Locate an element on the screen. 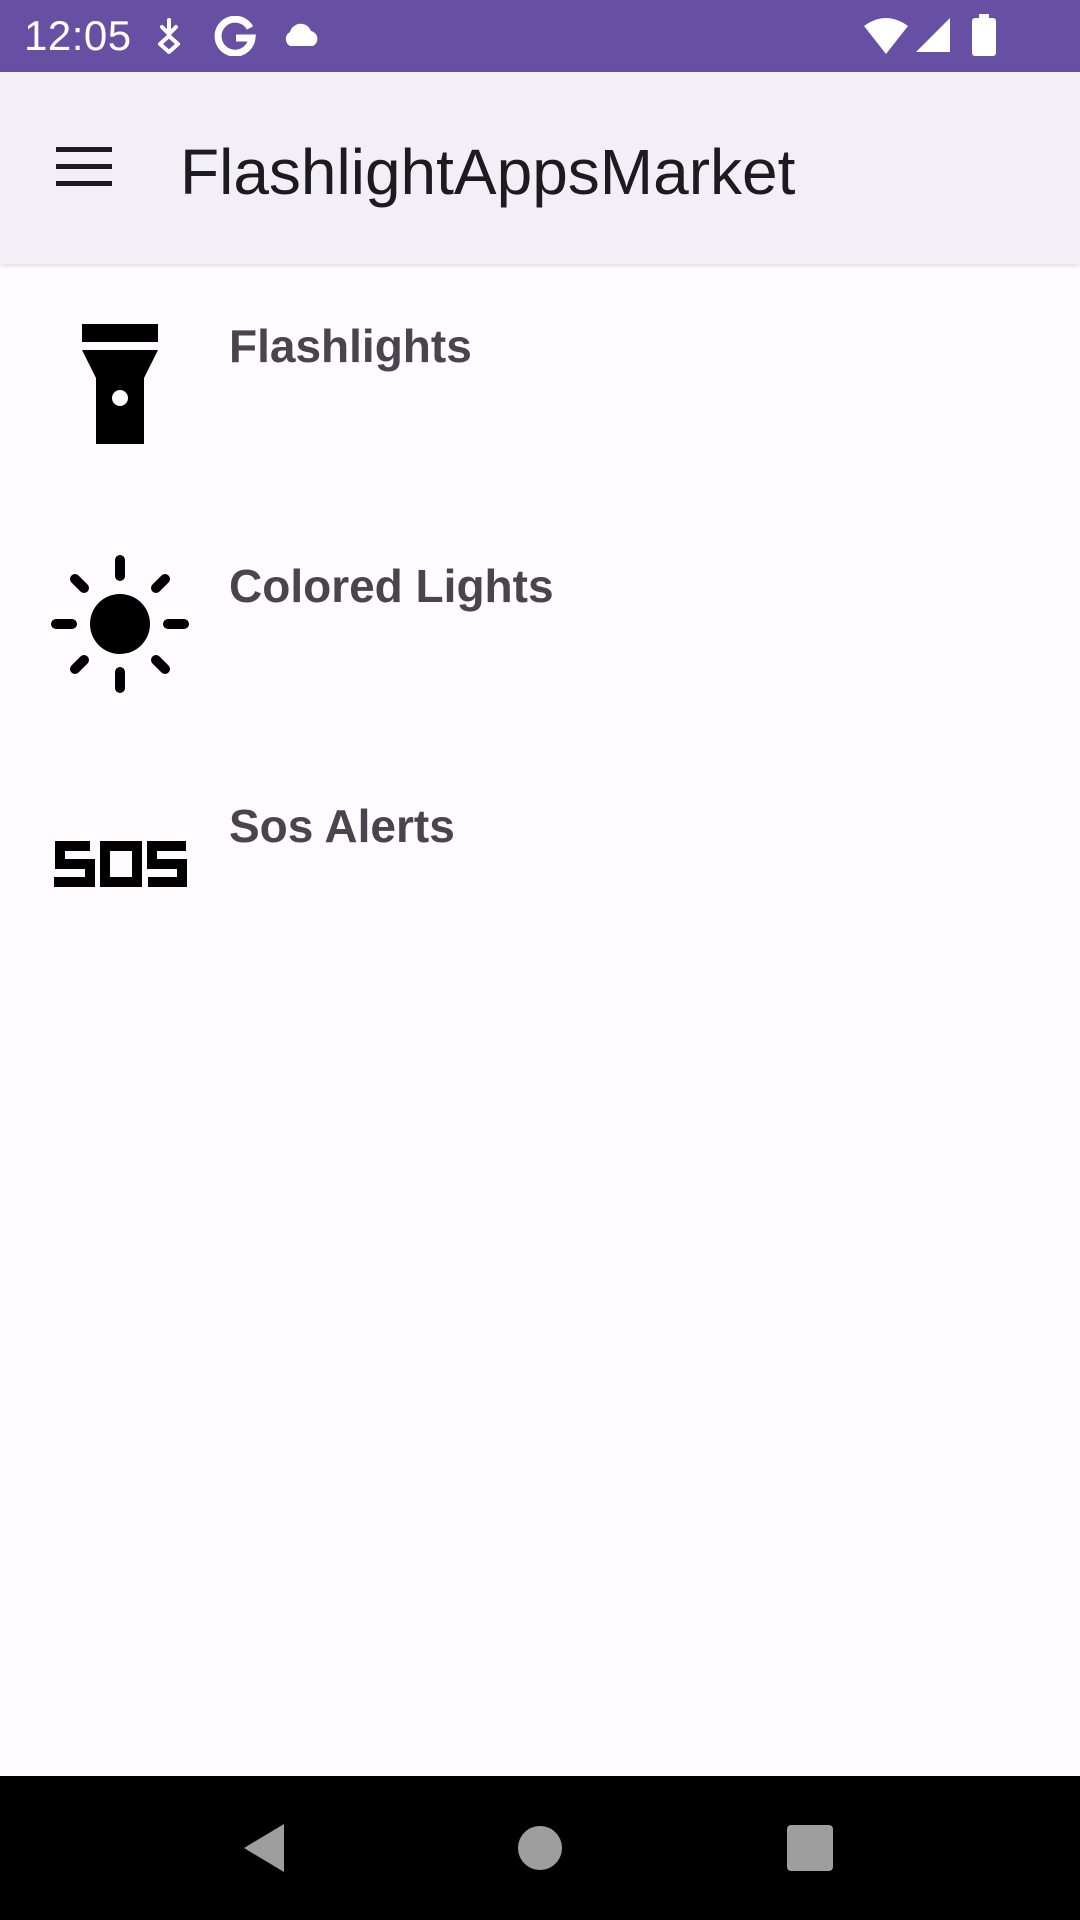 The width and height of the screenshot is (1080, 1920). menu-button is located at coordinates (84, 168).